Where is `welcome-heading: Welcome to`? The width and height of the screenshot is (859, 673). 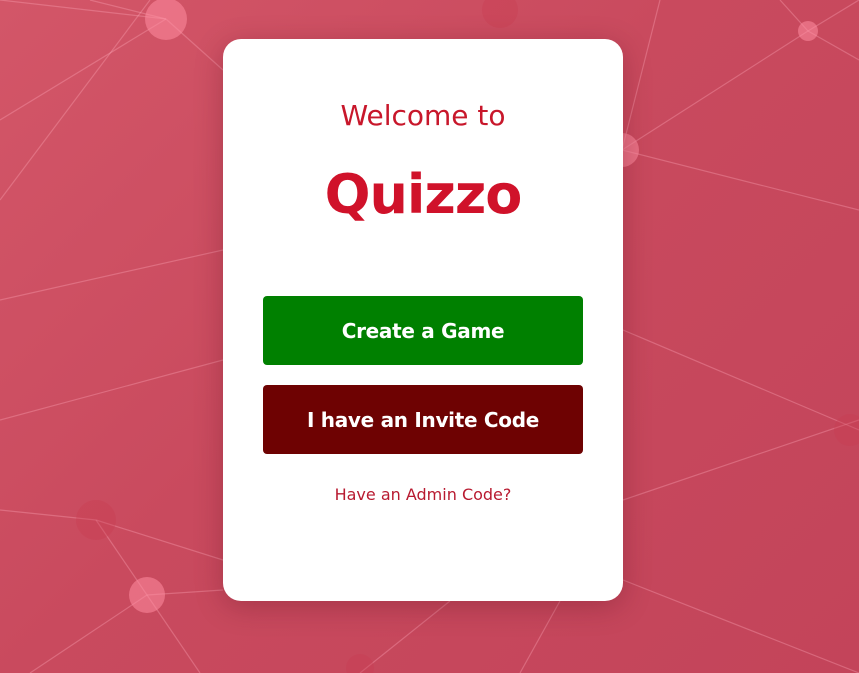
welcome-heading: Welcome to is located at coordinates (423, 115).